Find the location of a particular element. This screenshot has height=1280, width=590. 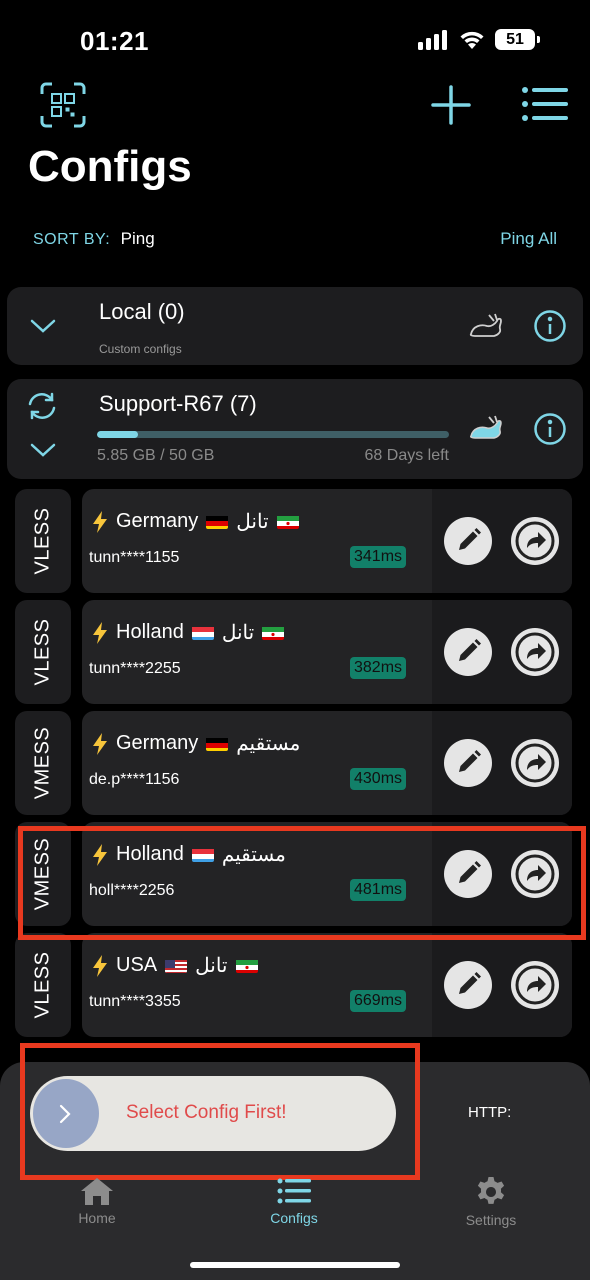

sort-row: SORT BY: Ping Ping All is located at coordinates (295, 239).